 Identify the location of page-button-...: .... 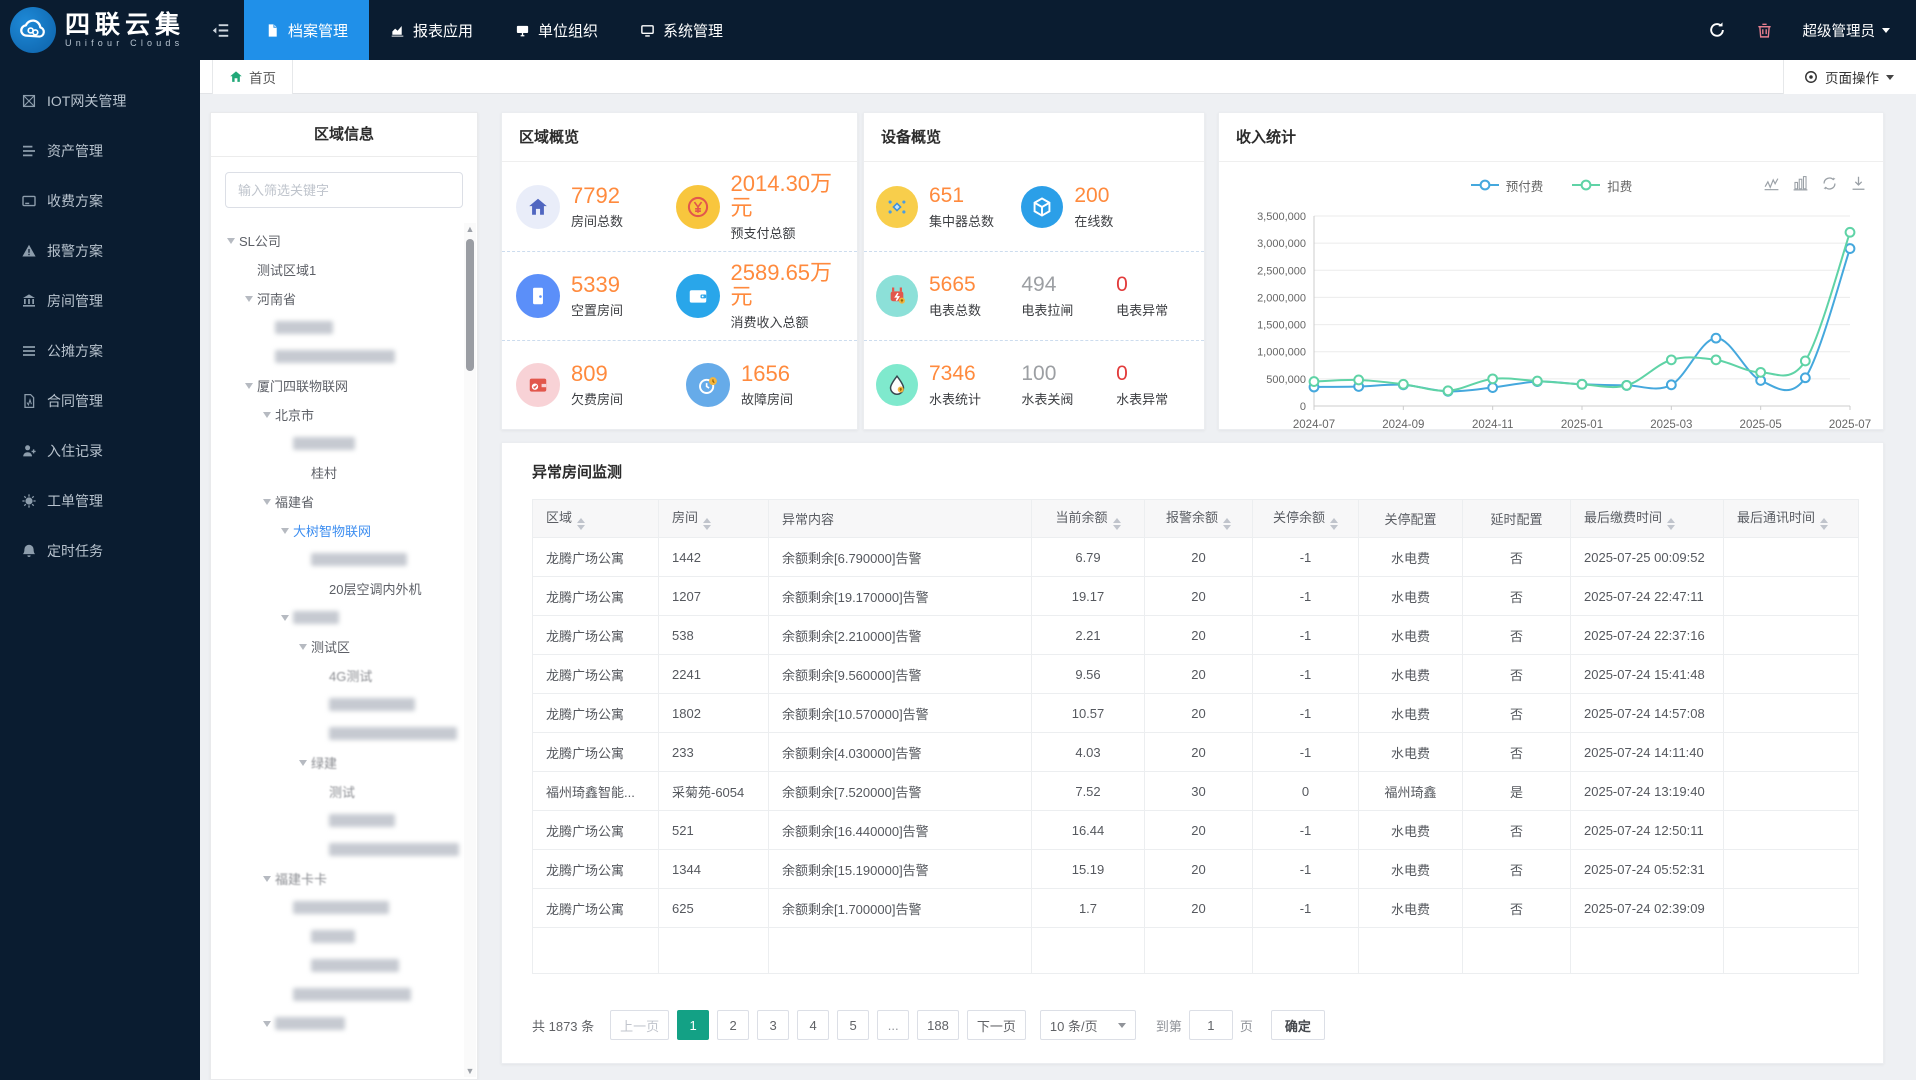
(893, 1025).